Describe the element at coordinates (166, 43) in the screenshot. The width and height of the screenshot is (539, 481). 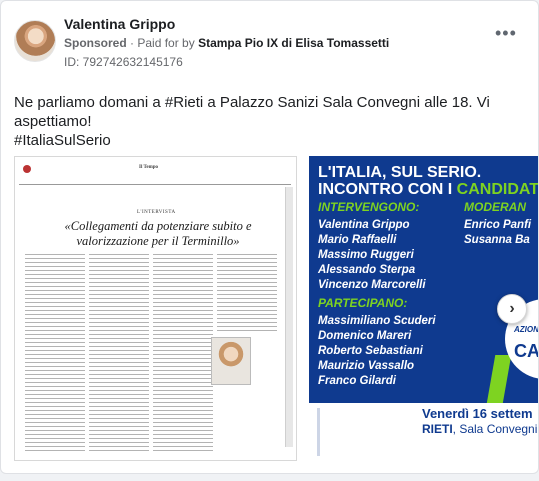
I see `paid-for-label: Paid for by` at that location.